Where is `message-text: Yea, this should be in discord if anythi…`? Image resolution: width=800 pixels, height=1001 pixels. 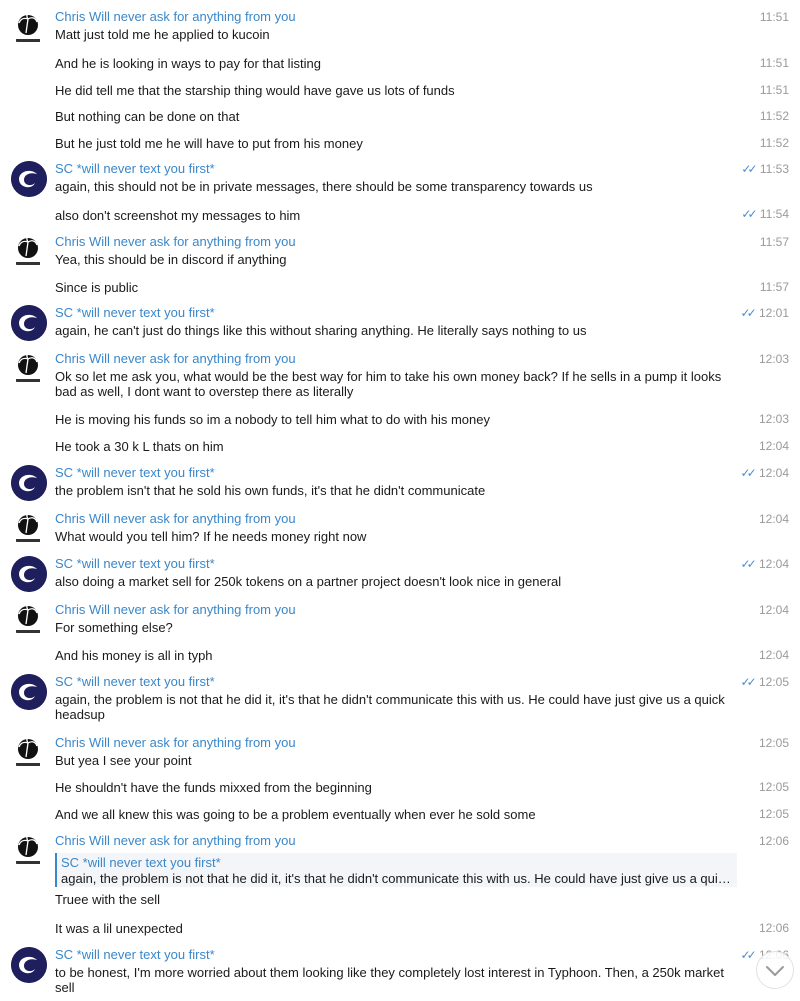
message-text: Yea, this should be in discord if anythi… is located at coordinates (171, 259).